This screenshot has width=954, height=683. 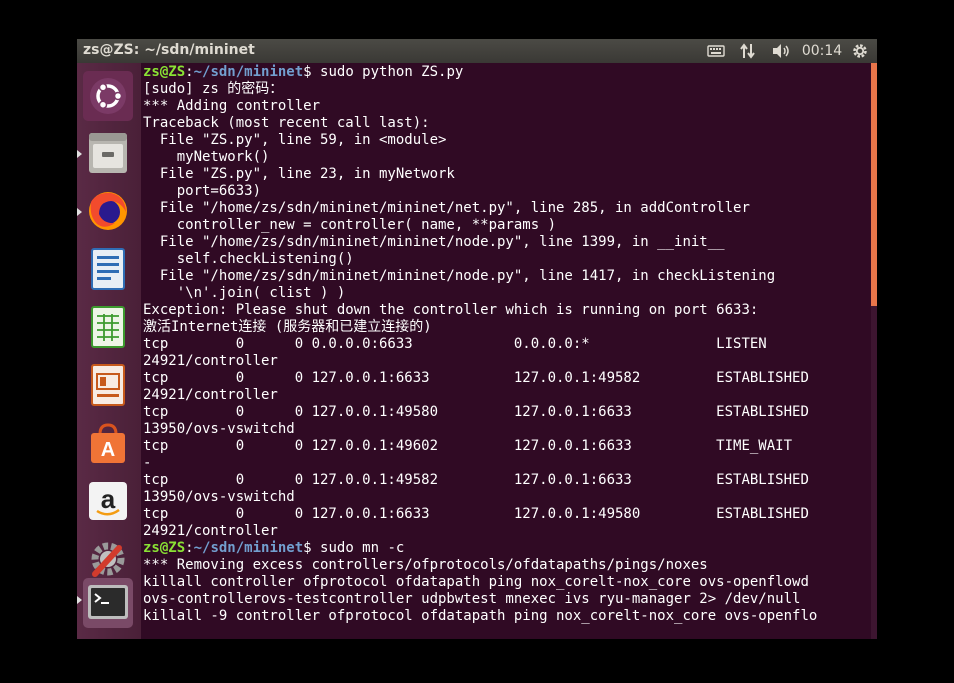 I want to click on network-icon, so click(x=748, y=51).